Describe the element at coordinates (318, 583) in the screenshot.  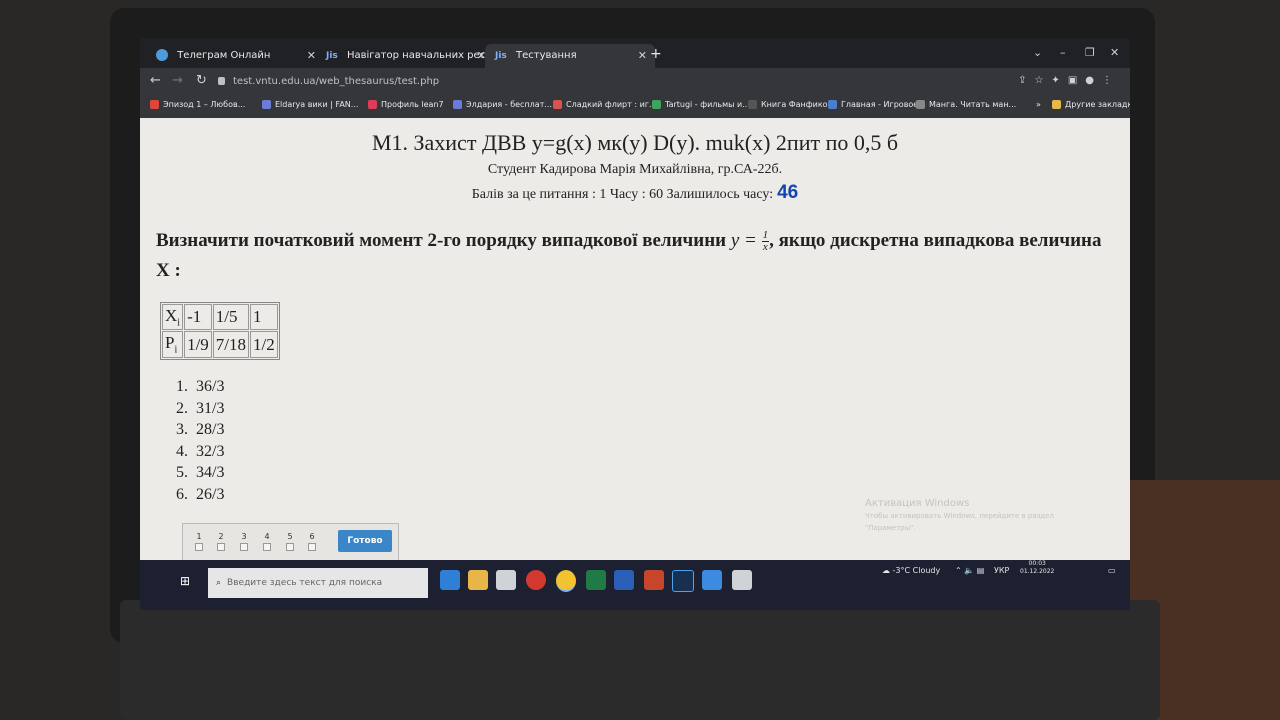
I see `taskbar-search: ⌕ Введите здесь текст для поиска` at that location.